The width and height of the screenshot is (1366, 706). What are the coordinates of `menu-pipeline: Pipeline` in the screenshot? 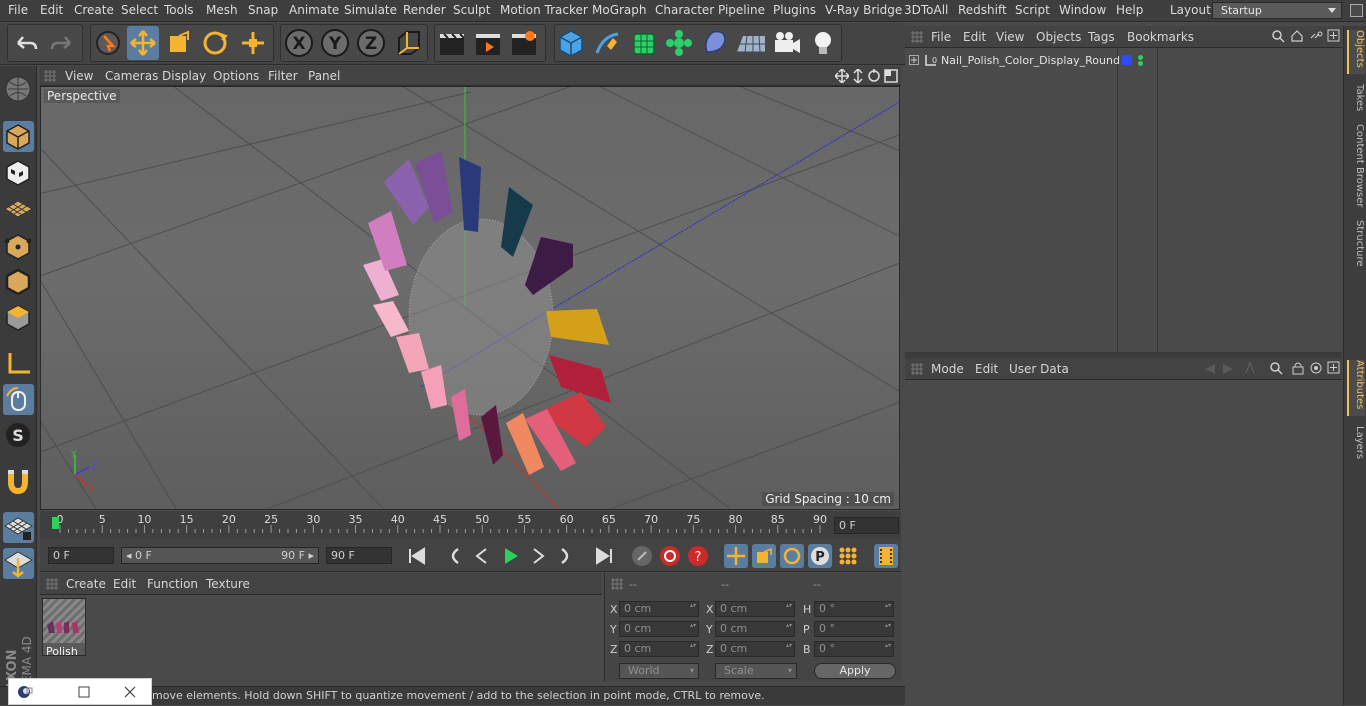 It's located at (741, 10).